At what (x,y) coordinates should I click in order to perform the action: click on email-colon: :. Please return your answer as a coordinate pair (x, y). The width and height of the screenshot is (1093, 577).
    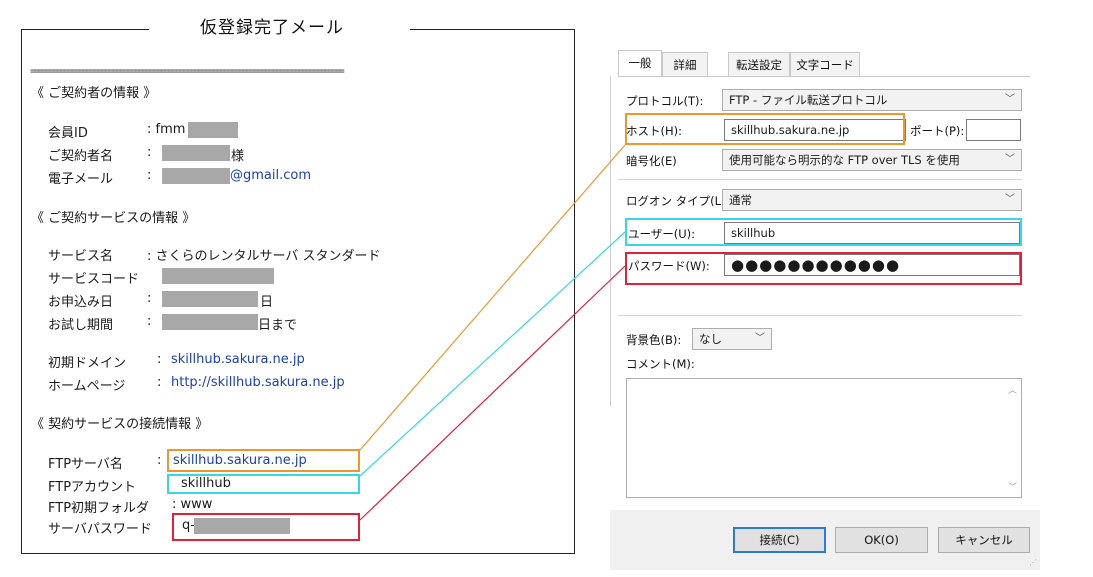
    Looking at the image, I should click on (149, 175).